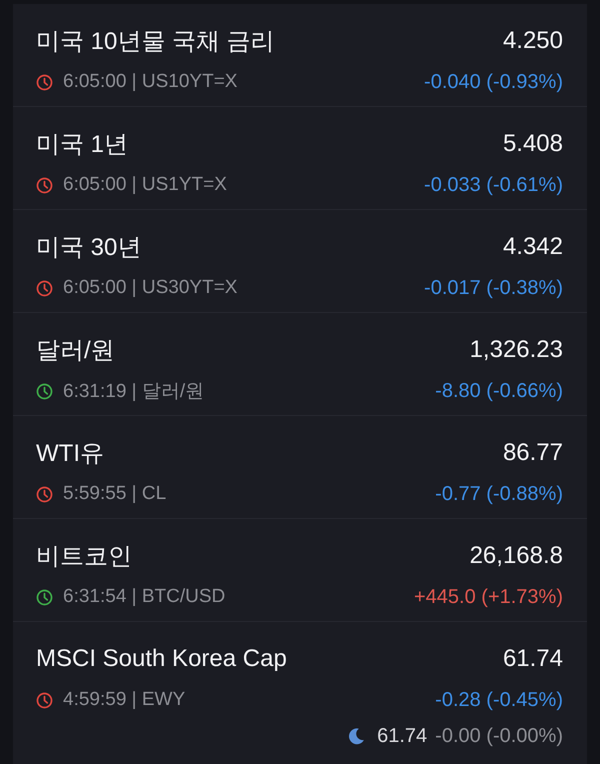 This screenshot has height=764, width=600. I want to click on quote-change: -0.040 (-0.93%), so click(493, 82).